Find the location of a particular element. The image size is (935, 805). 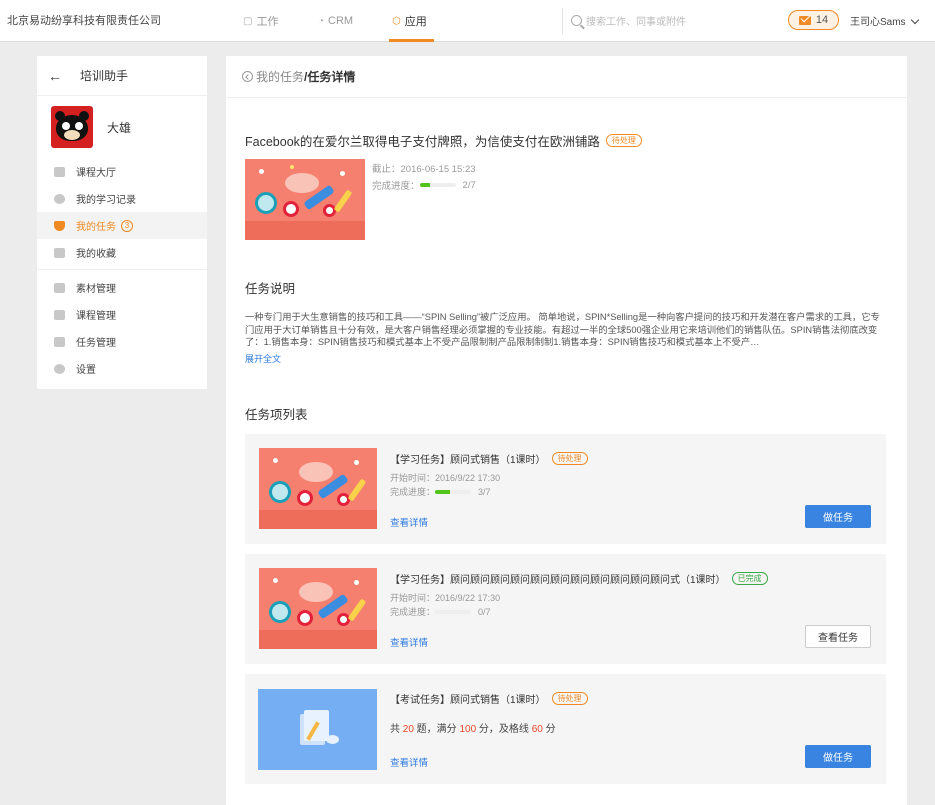

sidebar-item-favorites: 我的收藏 is located at coordinates (122, 252).